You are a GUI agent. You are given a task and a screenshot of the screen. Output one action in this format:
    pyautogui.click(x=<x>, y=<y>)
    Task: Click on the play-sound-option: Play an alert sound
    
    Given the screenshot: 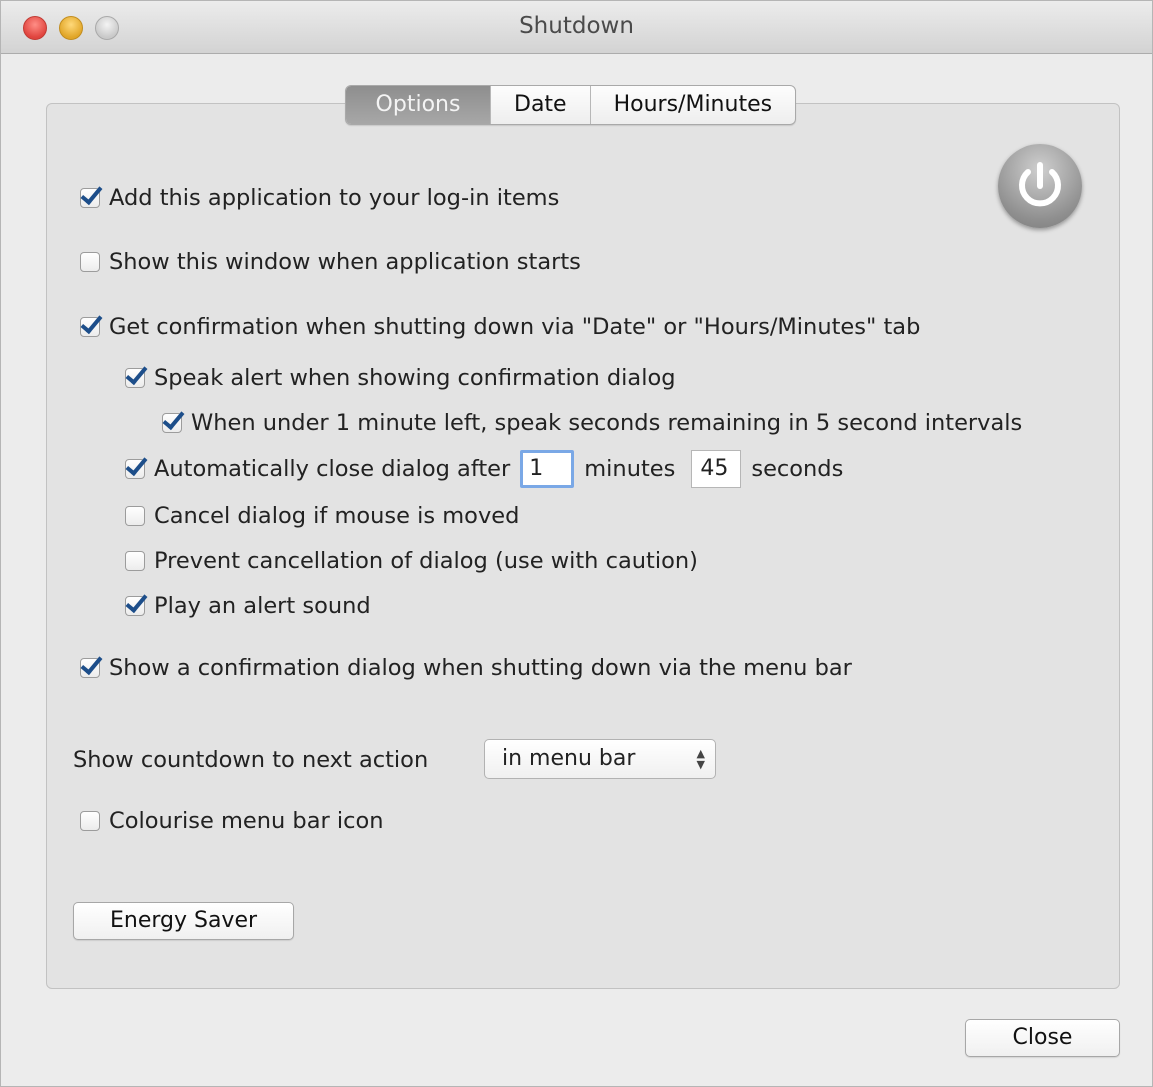 What is the action you would take?
    pyautogui.click(x=248, y=606)
    